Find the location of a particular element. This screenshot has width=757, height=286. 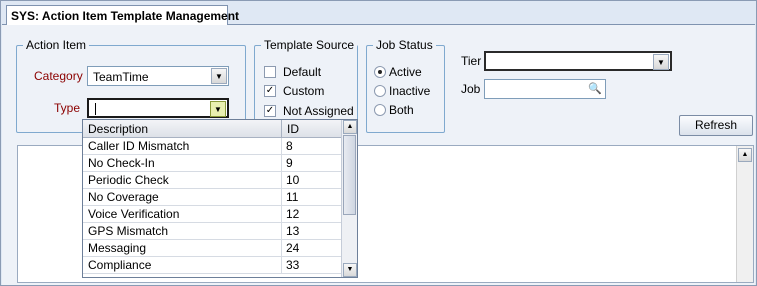

tab-action-item-template-management: SYS: Action Item Template Management is located at coordinates (122, 15).